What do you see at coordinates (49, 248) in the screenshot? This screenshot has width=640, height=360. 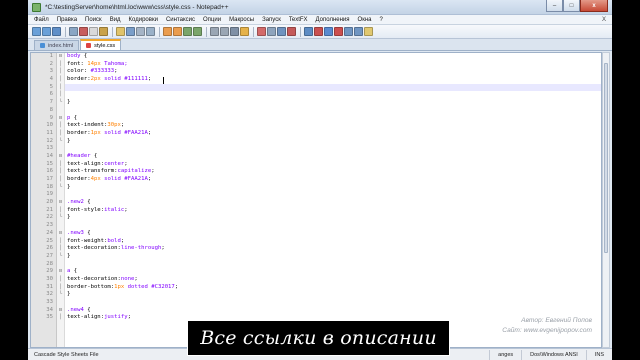 I see `line-number: 26` at bounding box center [49, 248].